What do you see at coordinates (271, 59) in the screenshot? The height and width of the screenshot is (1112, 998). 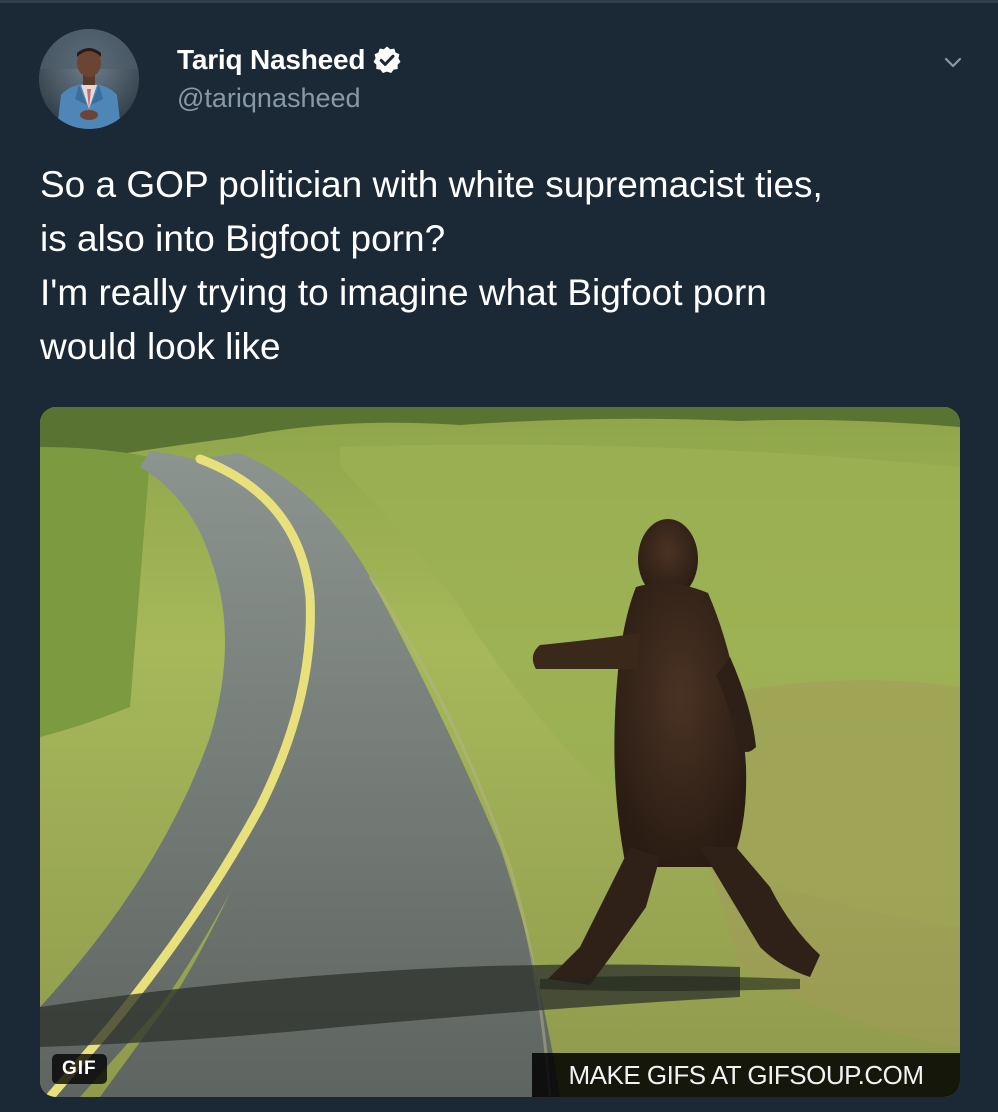 I see `author-name: Tariq Nasheed` at bounding box center [271, 59].